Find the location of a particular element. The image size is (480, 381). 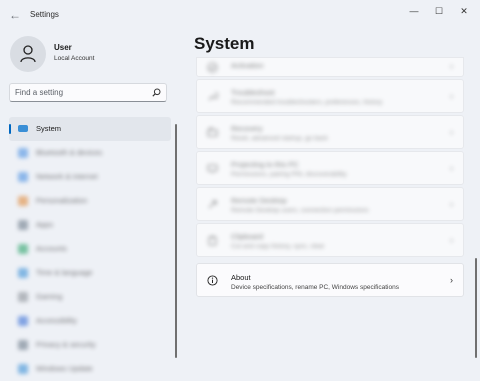

card-title: Activation is located at coordinates (247, 65).